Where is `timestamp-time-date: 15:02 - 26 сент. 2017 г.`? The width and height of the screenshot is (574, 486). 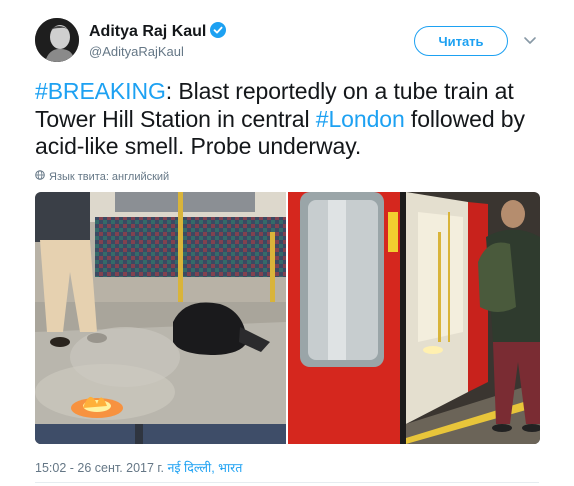
timestamp-time-date: 15:02 - 26 сент. 2017 г. is located at coordinates (99, 468).